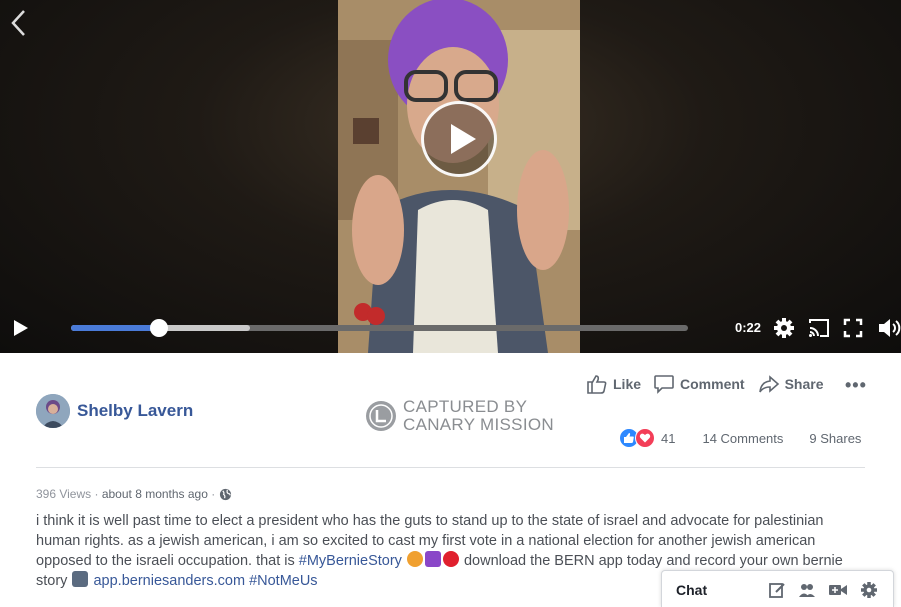  What do you see at coordinates (450, 559) in the screenshot?
I see `red-heart-emoji-icon` at bounding box center [450, 559].